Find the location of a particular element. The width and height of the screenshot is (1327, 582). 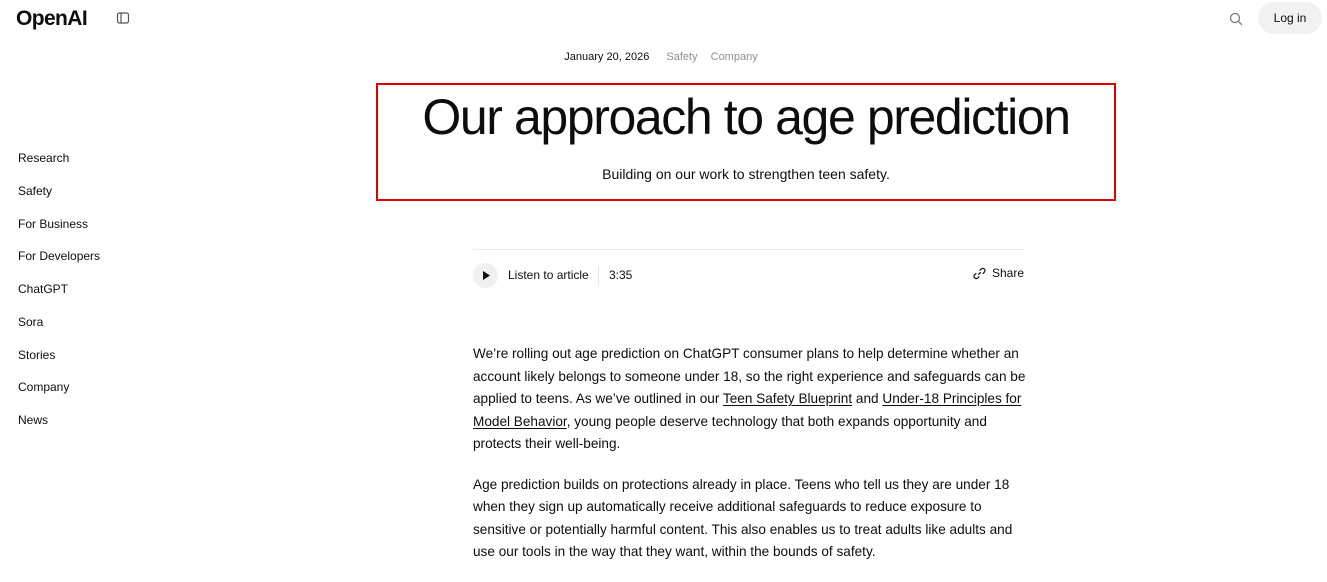

paragraph-text: and is located at coordinates (867, 398).